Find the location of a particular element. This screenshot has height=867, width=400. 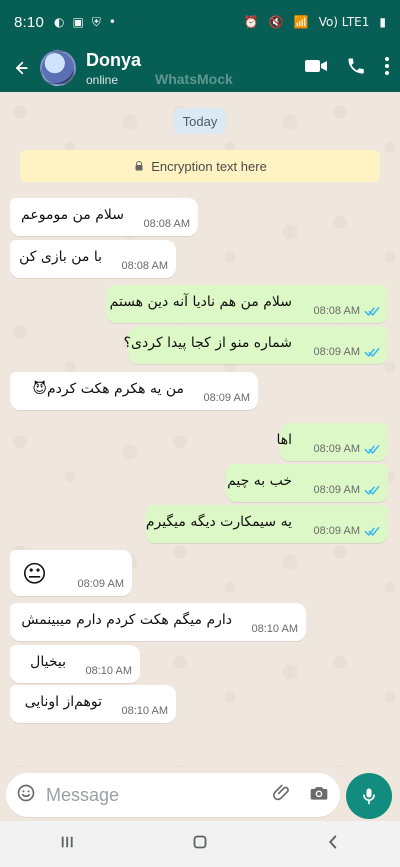

recent-apps-button is located at coordinates (67, 844).